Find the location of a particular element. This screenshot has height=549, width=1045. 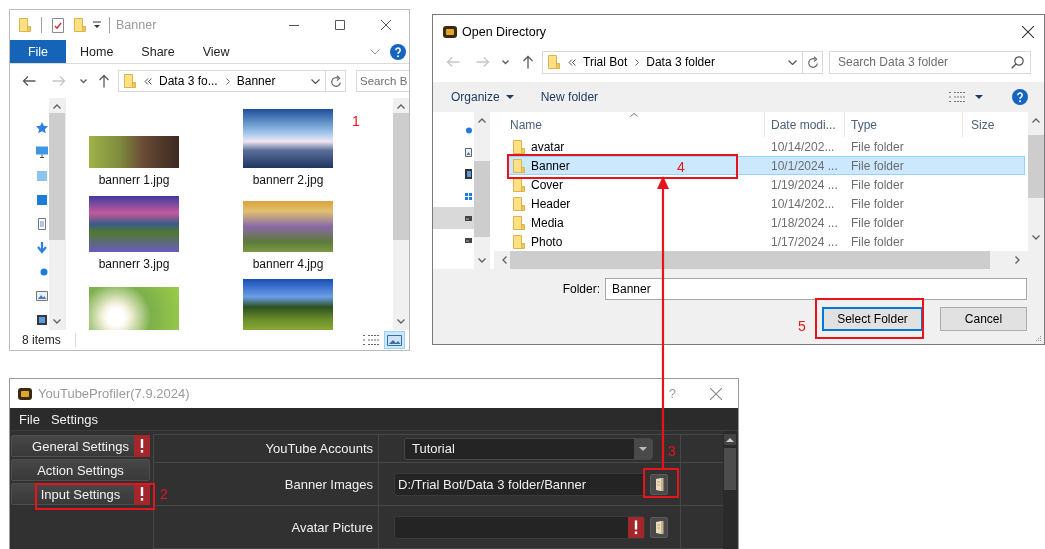

arrow-down-icon is located at coordinates (42, 248).